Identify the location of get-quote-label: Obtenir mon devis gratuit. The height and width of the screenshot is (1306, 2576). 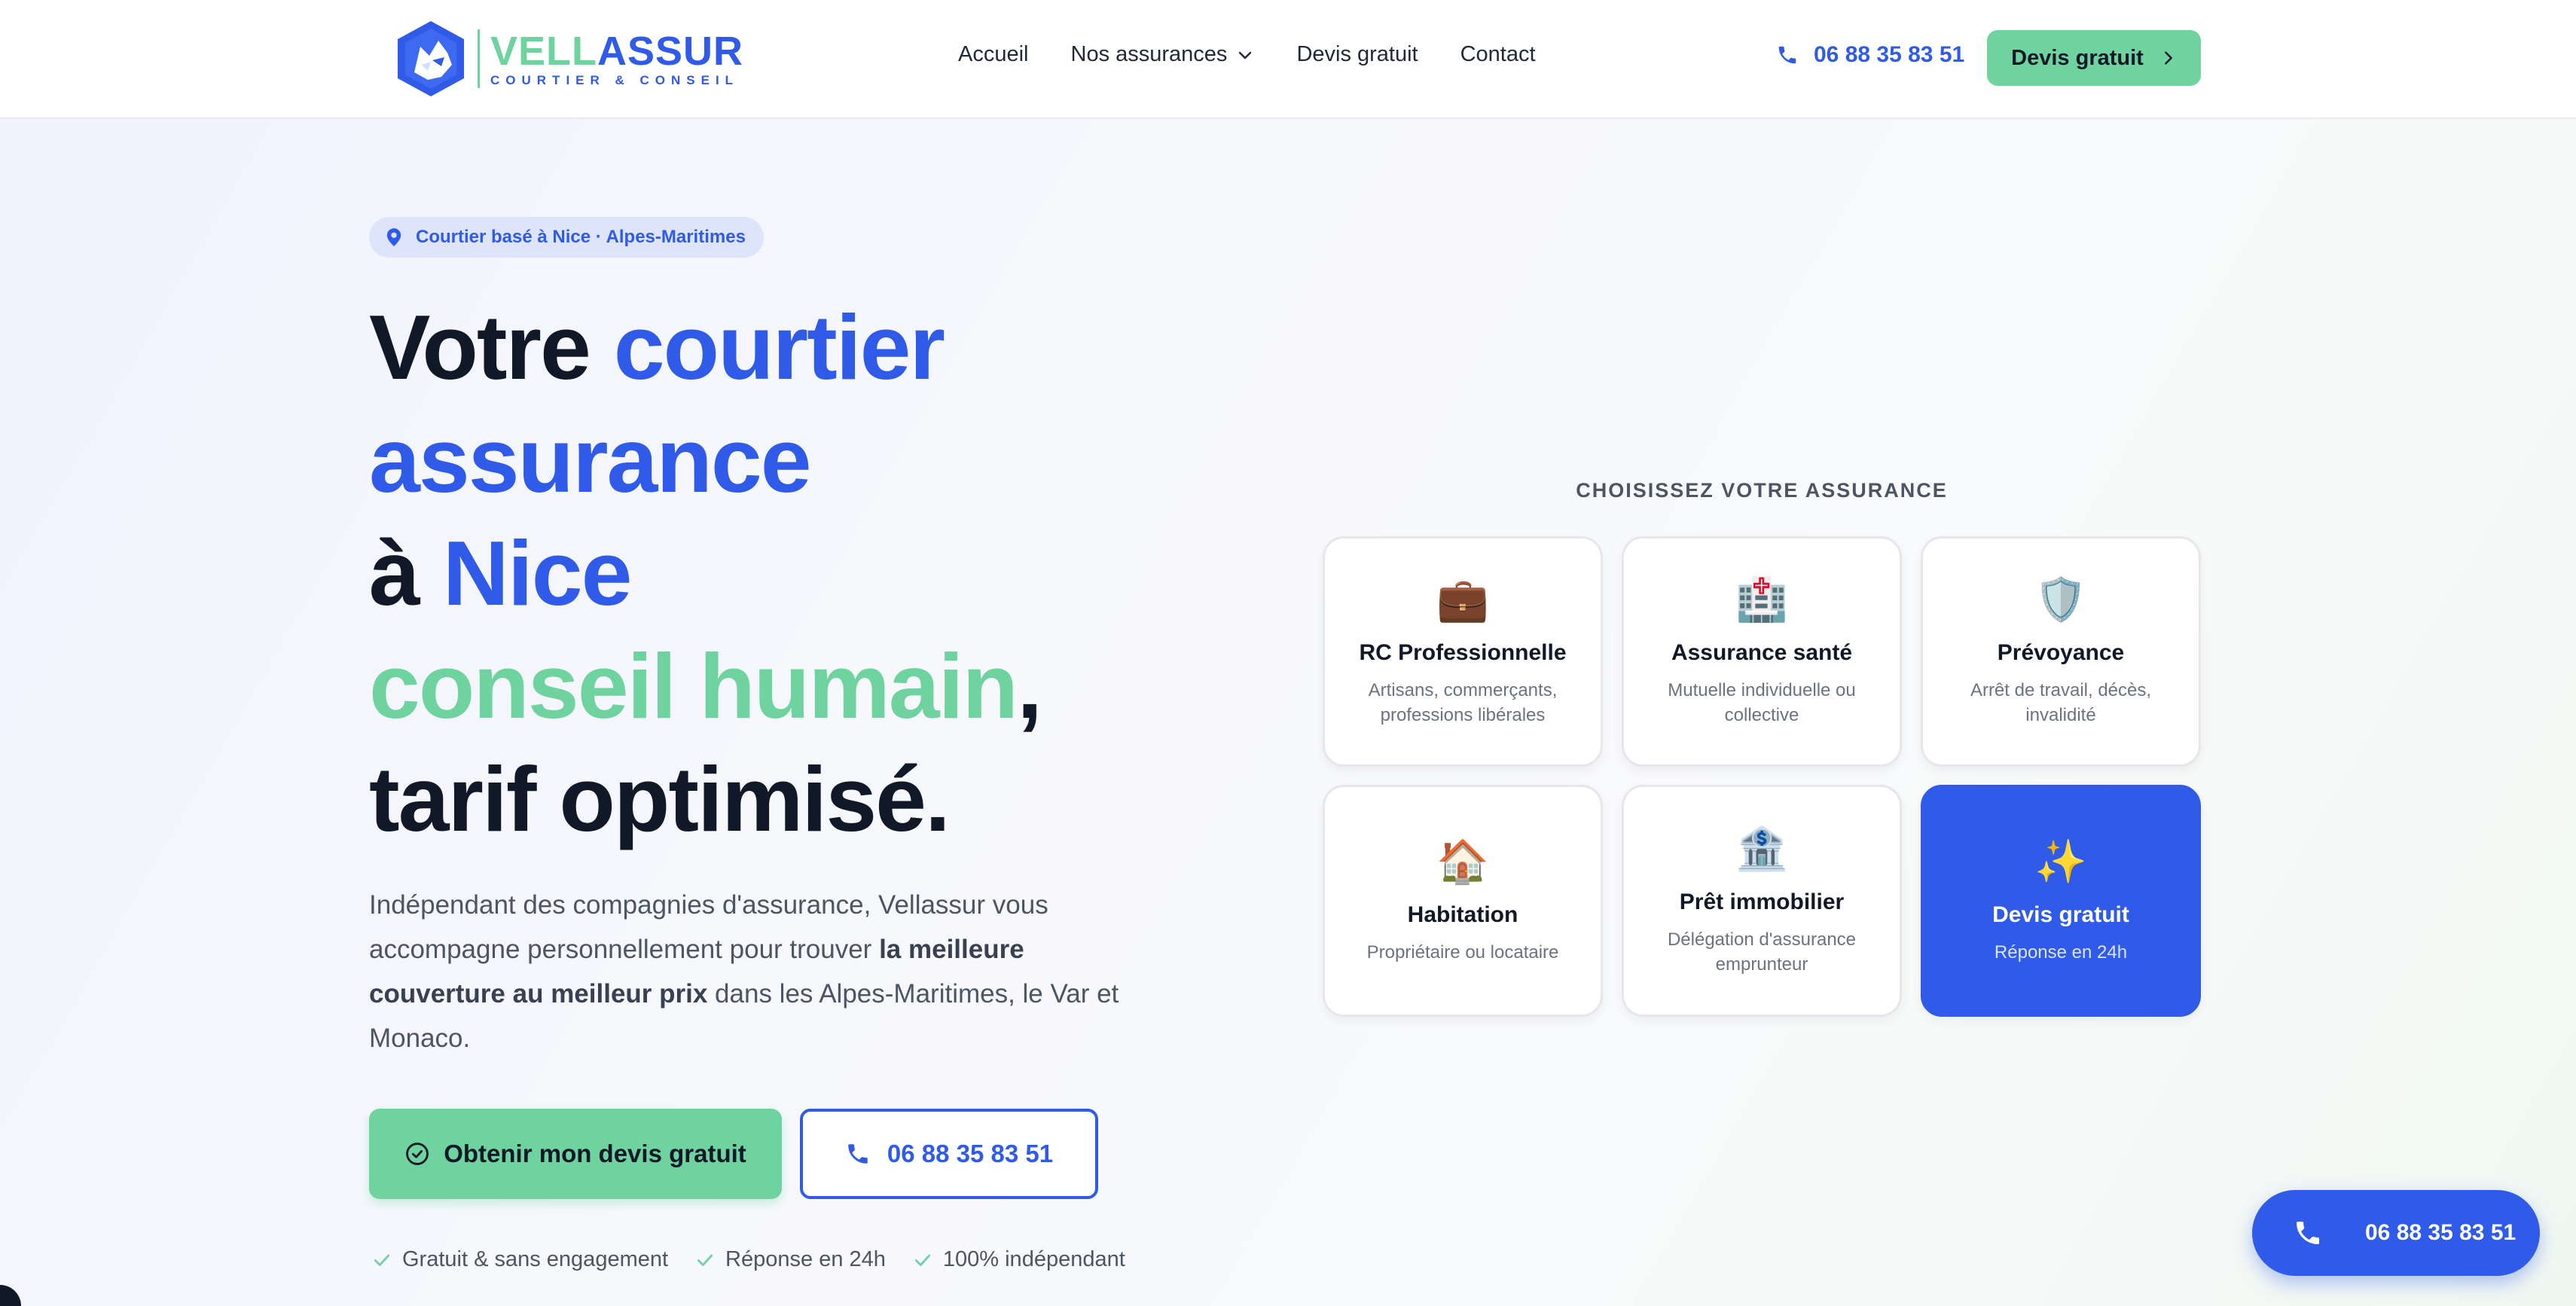
(595, 1153).